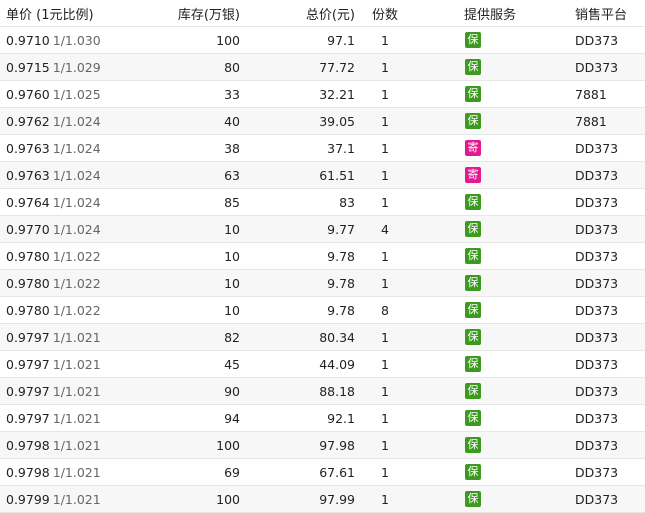 Image resolution: width=645 pixels, height=513 pixels. What do you see at coordinates (297, 175) in the screenshot?
I see `total-price-cell: 61.51` at bounding box center [297, 175].